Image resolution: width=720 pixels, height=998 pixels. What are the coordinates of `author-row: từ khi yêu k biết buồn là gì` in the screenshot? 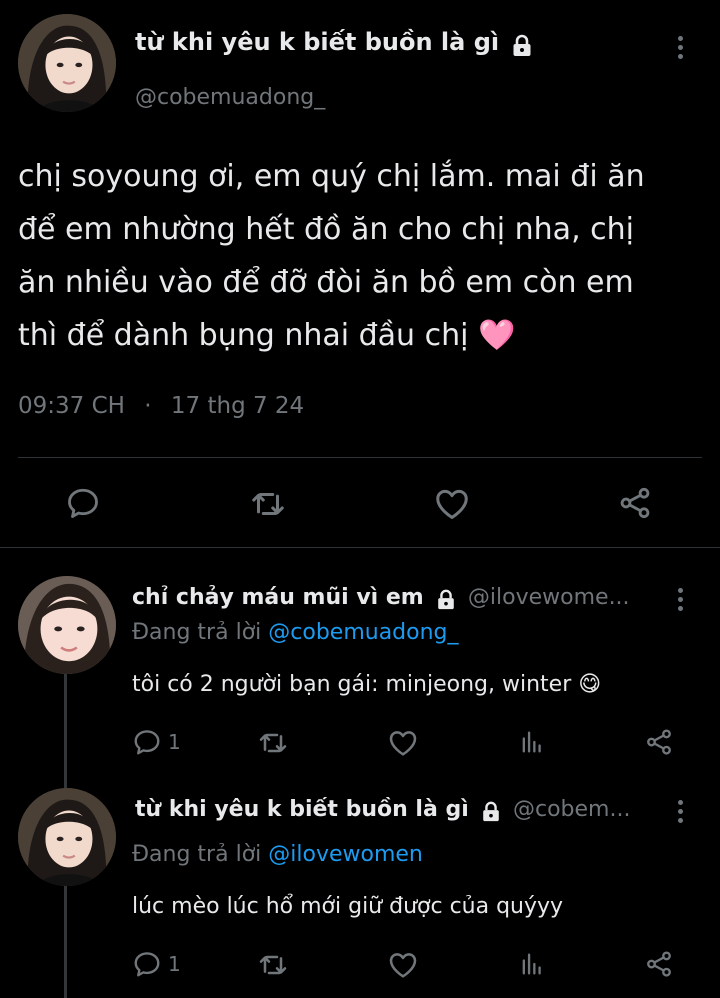 It's located at (334, 43).